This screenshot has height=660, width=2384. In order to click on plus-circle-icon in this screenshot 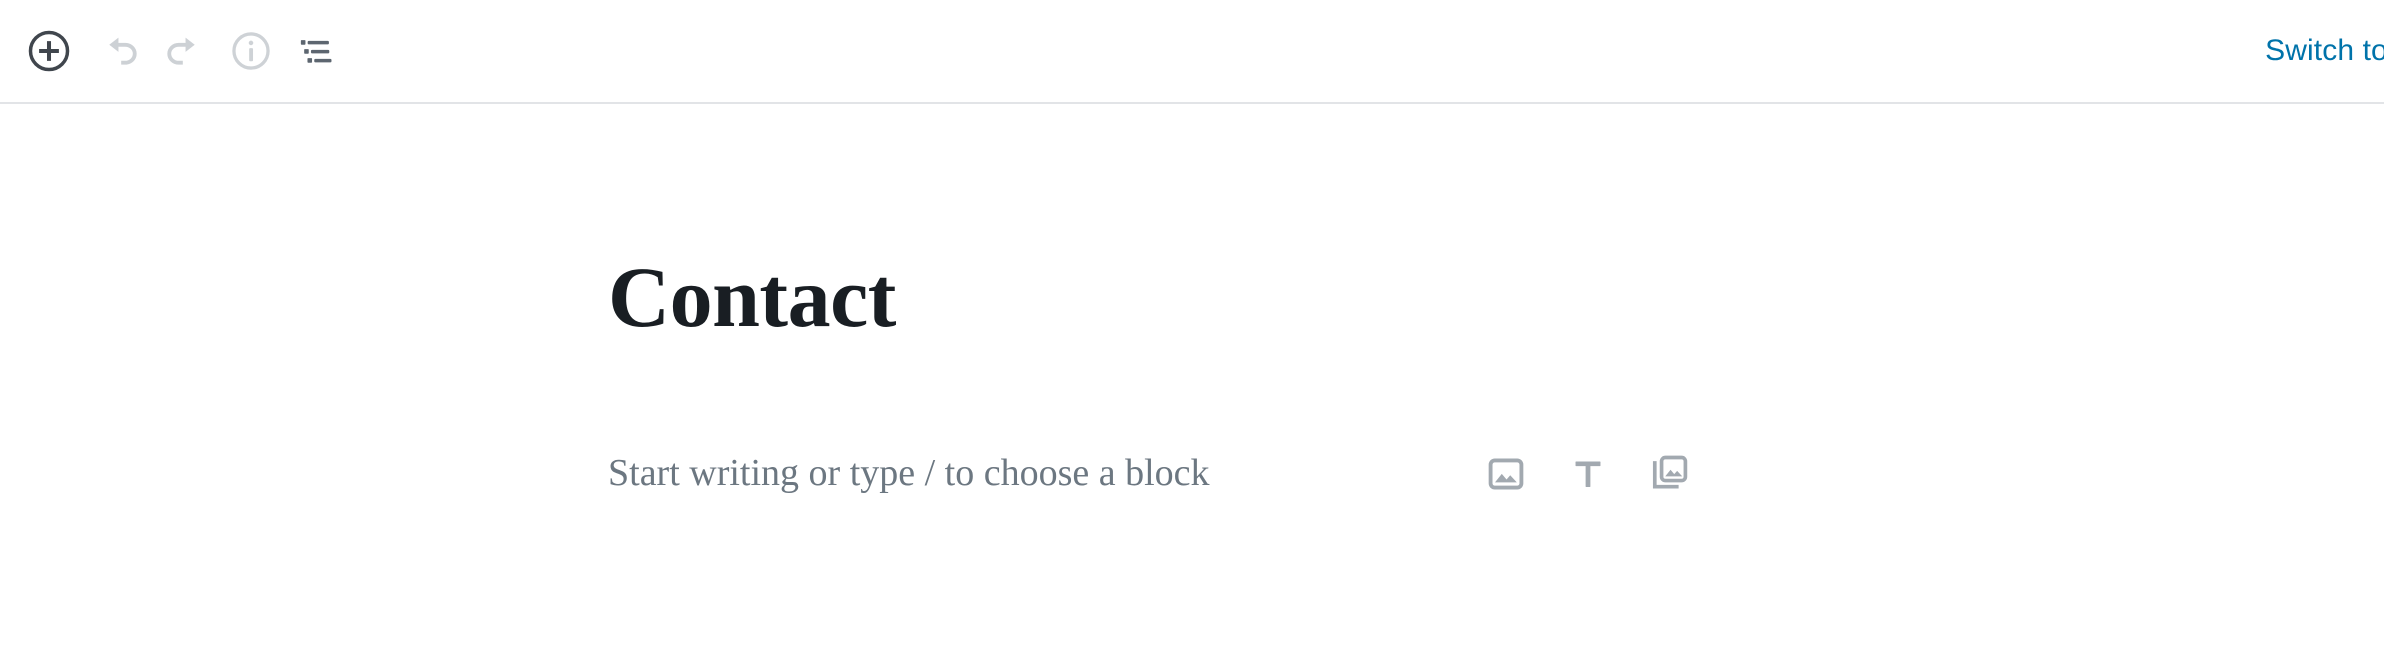, I will do `click(49, 51)`.